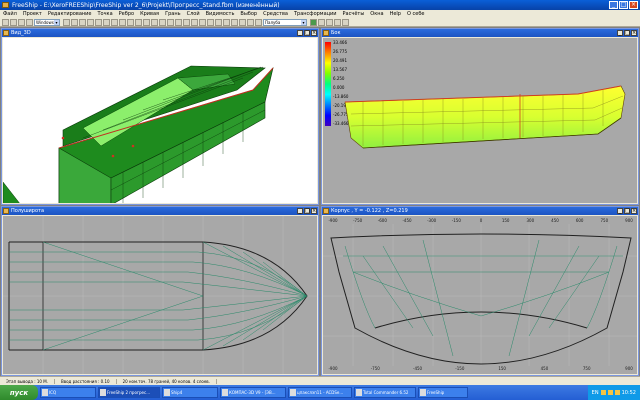 The height and width of the screenshot is (400, 640). I want to click on menu-item: Грань, so click(173, 14).